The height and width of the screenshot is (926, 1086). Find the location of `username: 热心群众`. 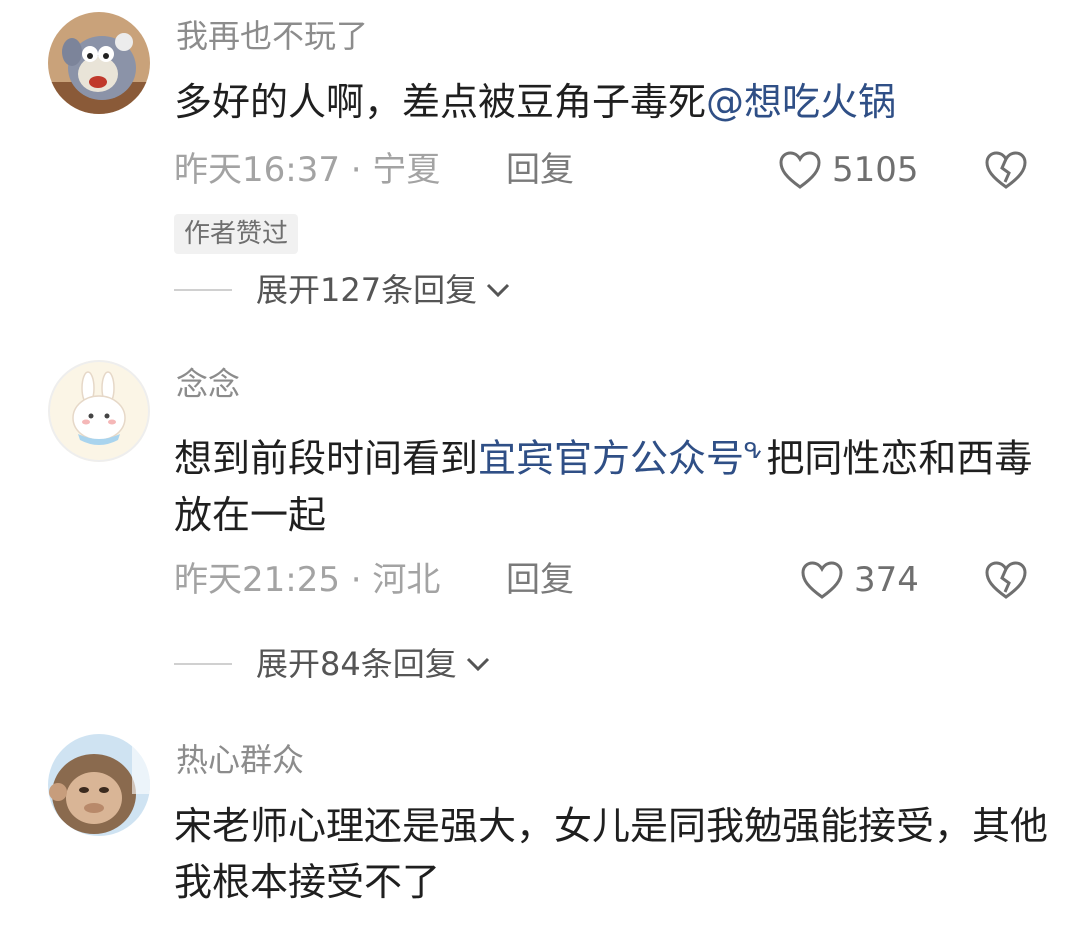

username: 热心群众 is located at coordinates (240, 760).